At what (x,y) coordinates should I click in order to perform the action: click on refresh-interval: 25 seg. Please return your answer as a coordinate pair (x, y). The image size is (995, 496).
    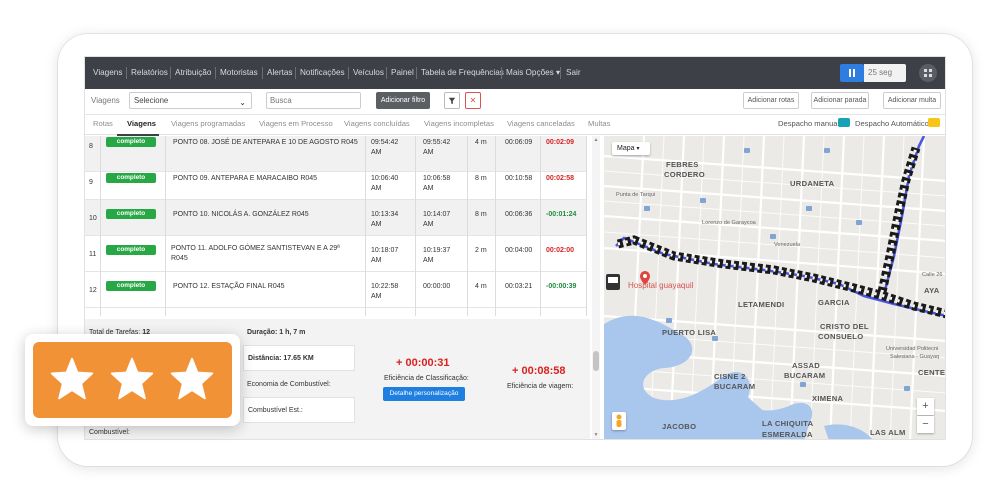
    Looking at the image, I should click on (885, 73).